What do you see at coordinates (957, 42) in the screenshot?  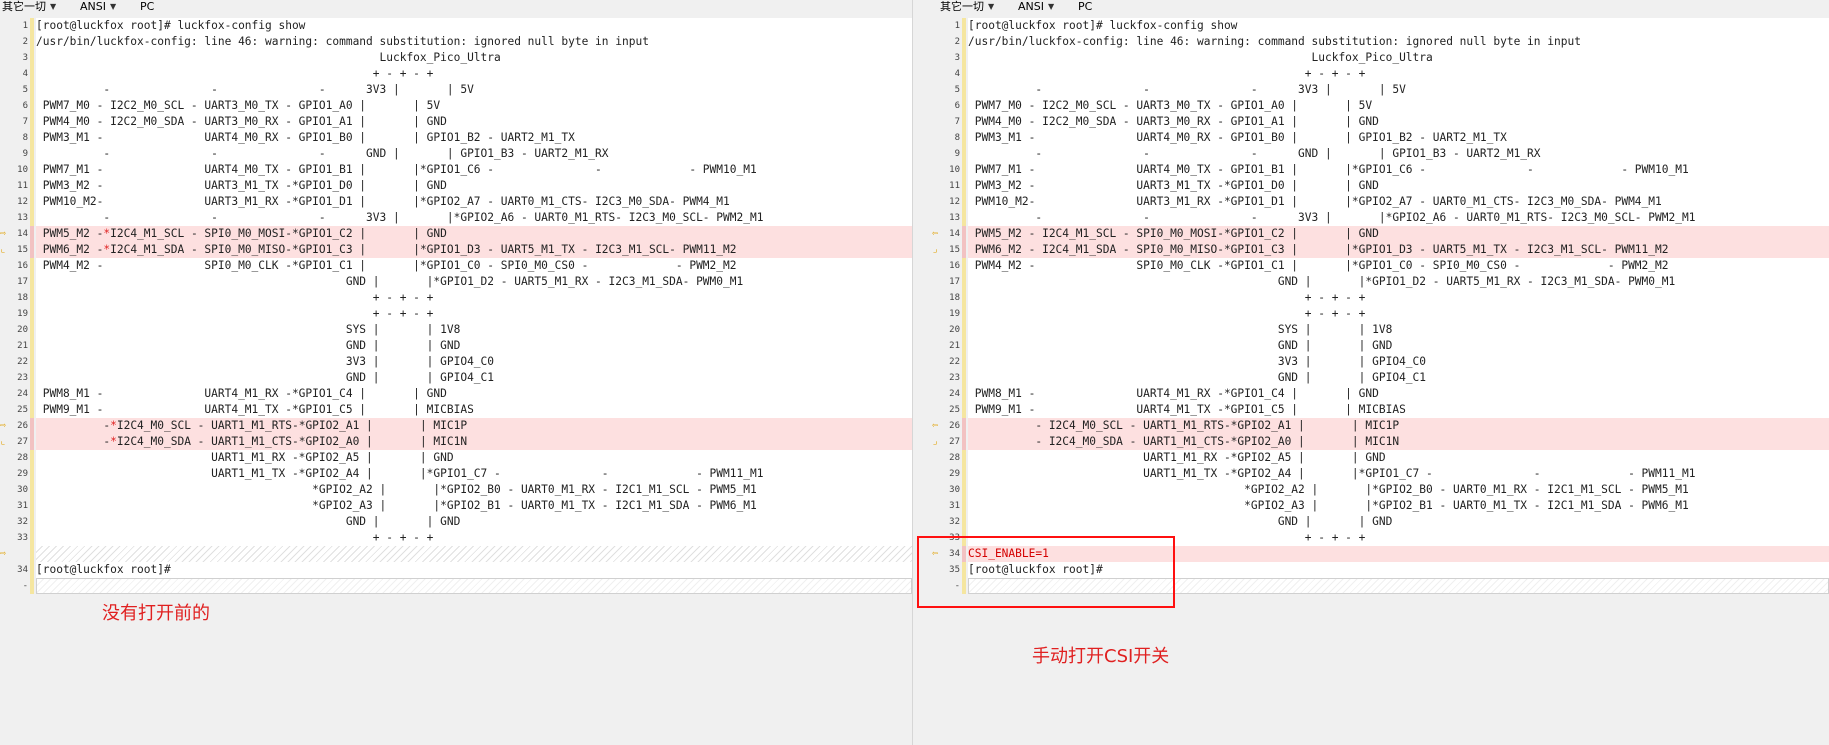 I see `line-number: 2` at bounding box center [957, 42].